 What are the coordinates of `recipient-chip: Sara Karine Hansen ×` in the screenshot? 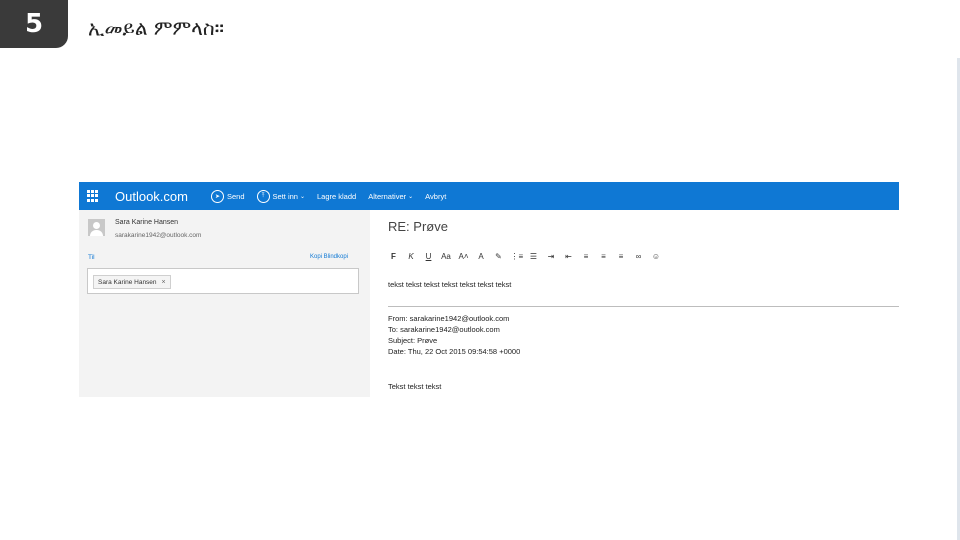 It's located at (132, 282).